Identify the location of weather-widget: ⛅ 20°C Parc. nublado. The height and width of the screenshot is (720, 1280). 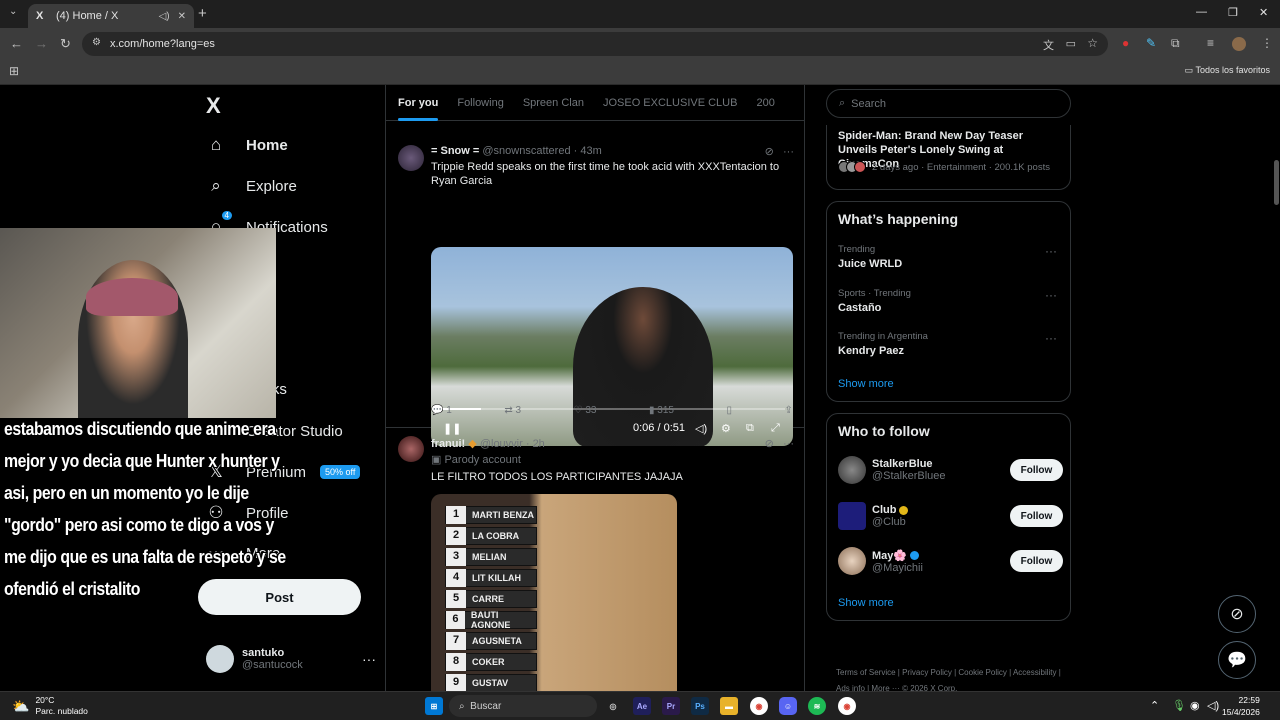
(50, 706).